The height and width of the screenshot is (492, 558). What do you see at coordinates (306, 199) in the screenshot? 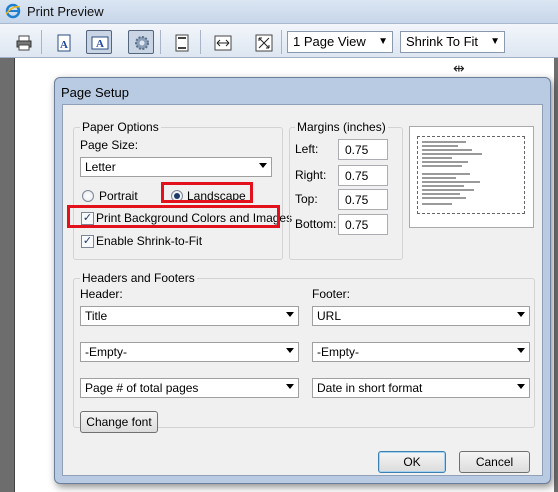
I see `top-margin-label: Top:` at bounding box center [306, 199].